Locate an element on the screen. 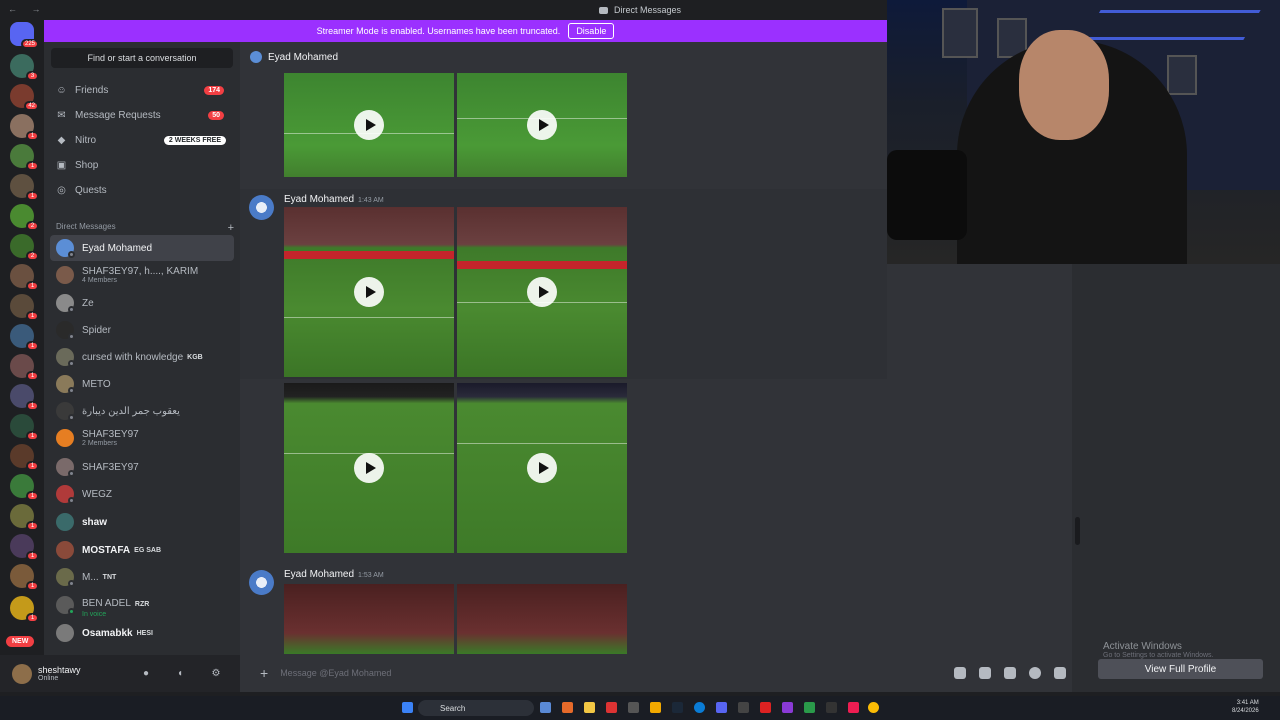 This screenshot has height=720, width=1280. sticker-icon is located at coordinates (1010, 673).